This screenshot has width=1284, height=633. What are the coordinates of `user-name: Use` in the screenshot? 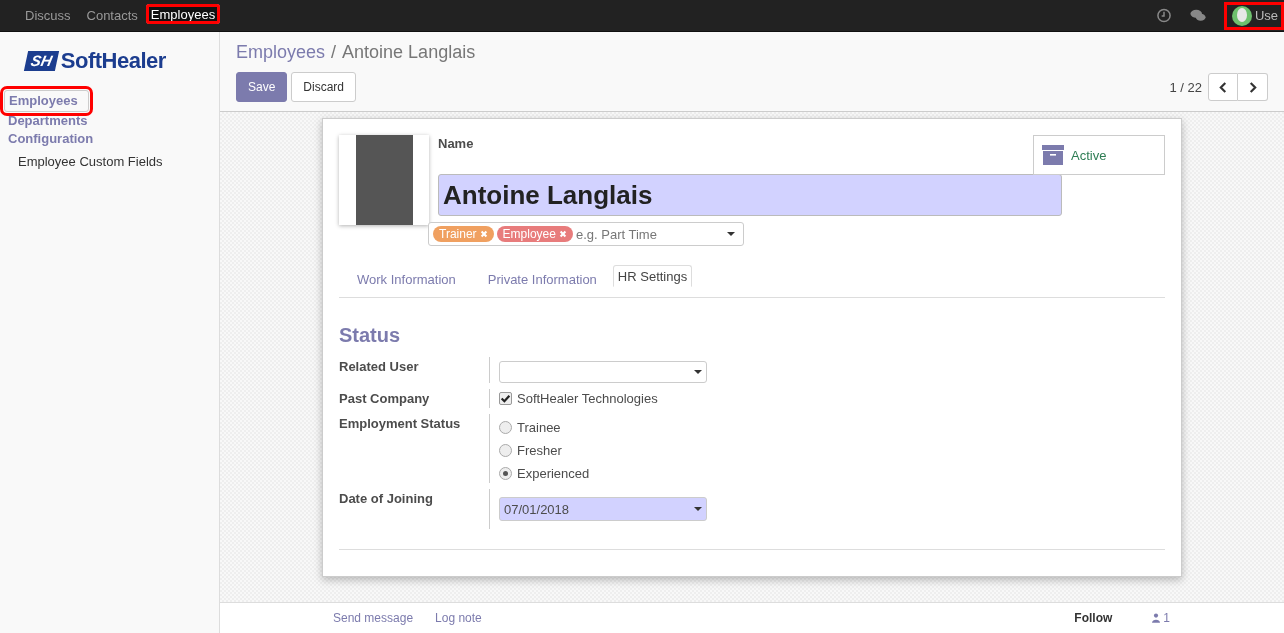 It's located at (1266, 15).